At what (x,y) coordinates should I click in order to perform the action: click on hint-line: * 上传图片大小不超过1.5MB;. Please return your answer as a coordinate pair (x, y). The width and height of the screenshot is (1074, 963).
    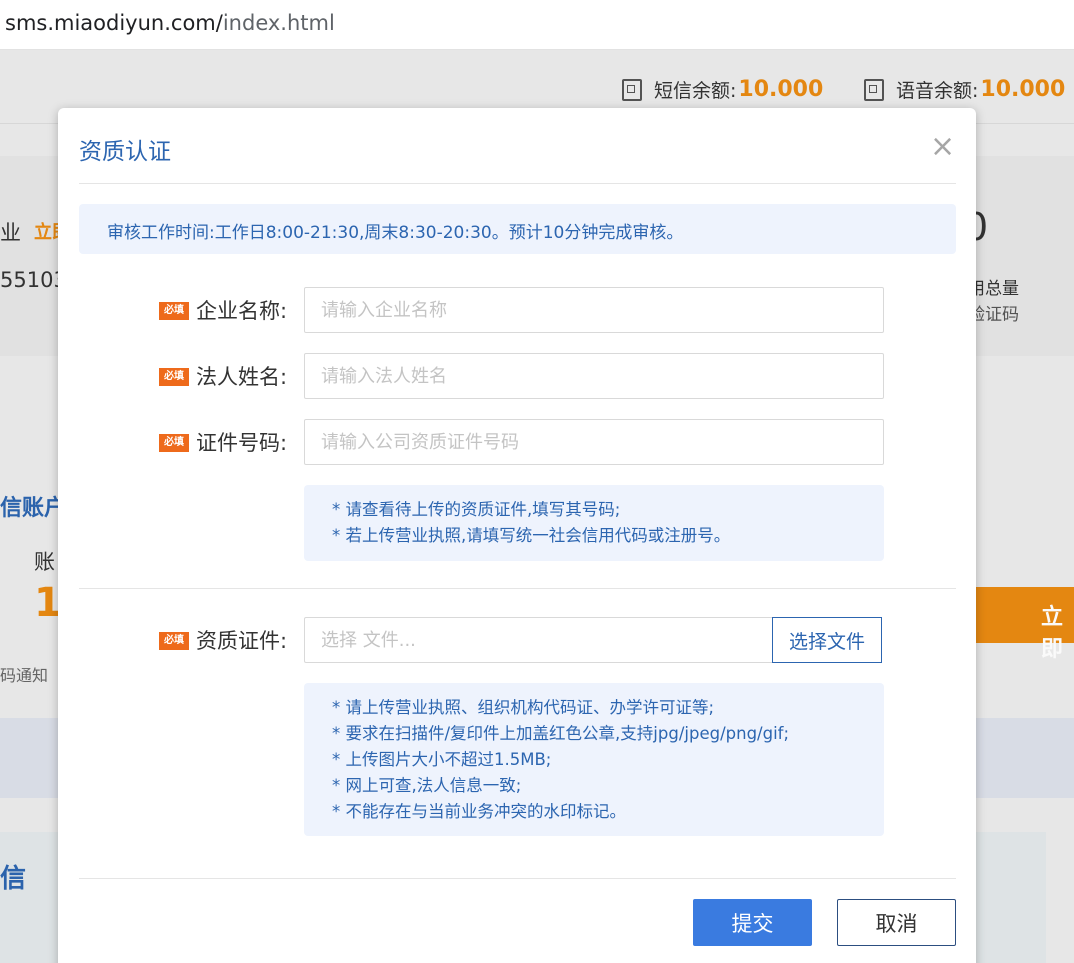
    Looking at the image, I should click on (442, 759).